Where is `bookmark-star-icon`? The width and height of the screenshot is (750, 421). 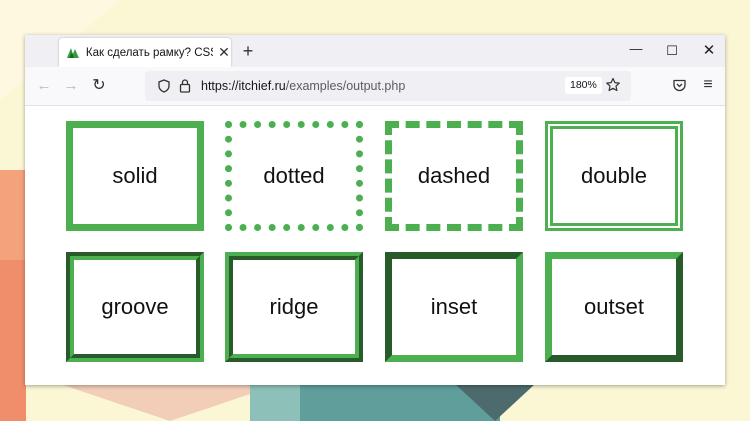 bookmark-star-icon is located at coordinates (613, 85).